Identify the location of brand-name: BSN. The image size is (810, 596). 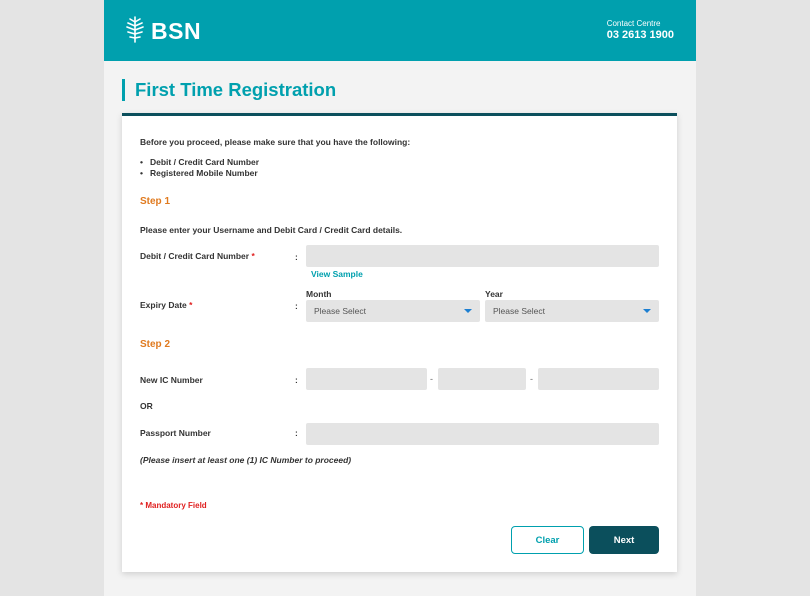
(176, 31).